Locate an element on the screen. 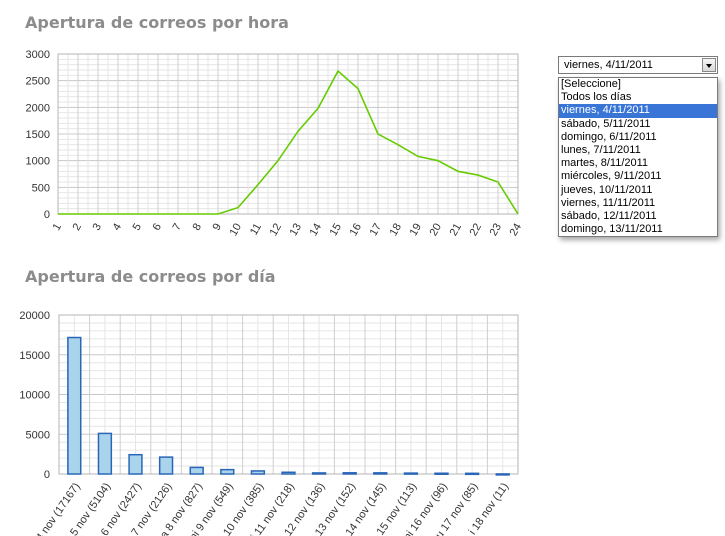  day-option: viernes, 11/11/2011 is located at coordinates (638, 203).